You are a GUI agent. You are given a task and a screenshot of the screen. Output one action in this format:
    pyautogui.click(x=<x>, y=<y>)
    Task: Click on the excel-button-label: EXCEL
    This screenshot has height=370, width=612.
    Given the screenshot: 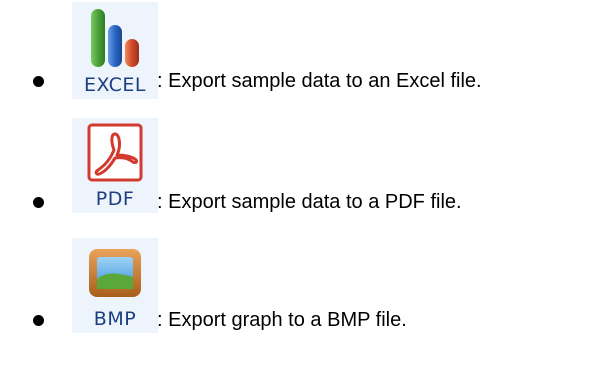 What is the action you would take?
    pyautogui.click(x=115, y=85)
    